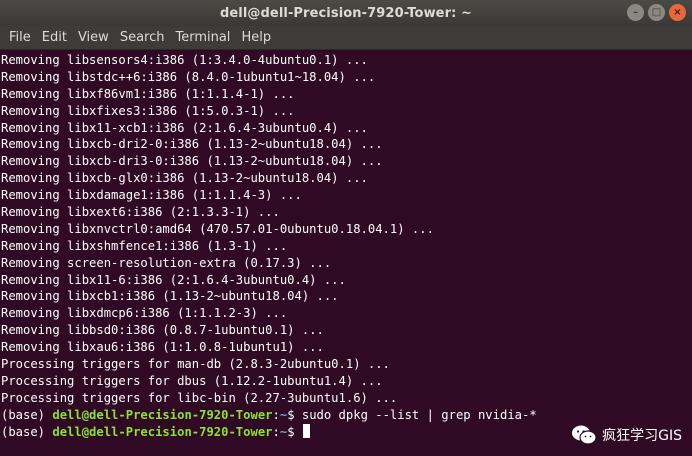 The height and width of the screenshot is (456, 692). I want to click on wechat-icon, so click(584, 435).